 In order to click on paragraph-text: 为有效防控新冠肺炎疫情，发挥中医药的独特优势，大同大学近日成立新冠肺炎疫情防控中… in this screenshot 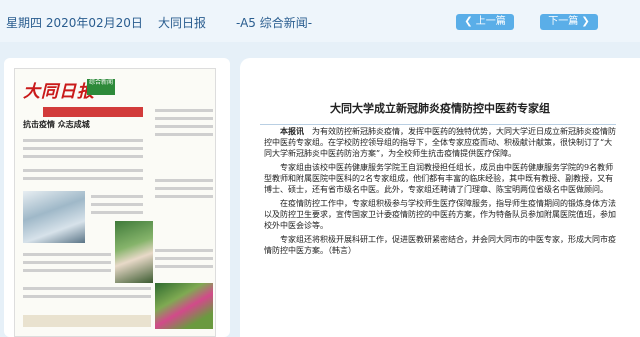, I will do `click(440, 142)`.